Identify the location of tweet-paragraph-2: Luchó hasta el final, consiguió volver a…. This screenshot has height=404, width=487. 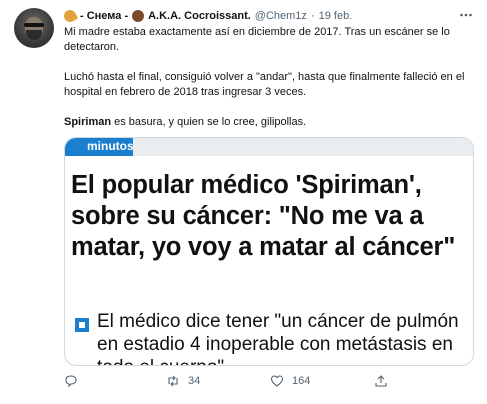
(264, 84).